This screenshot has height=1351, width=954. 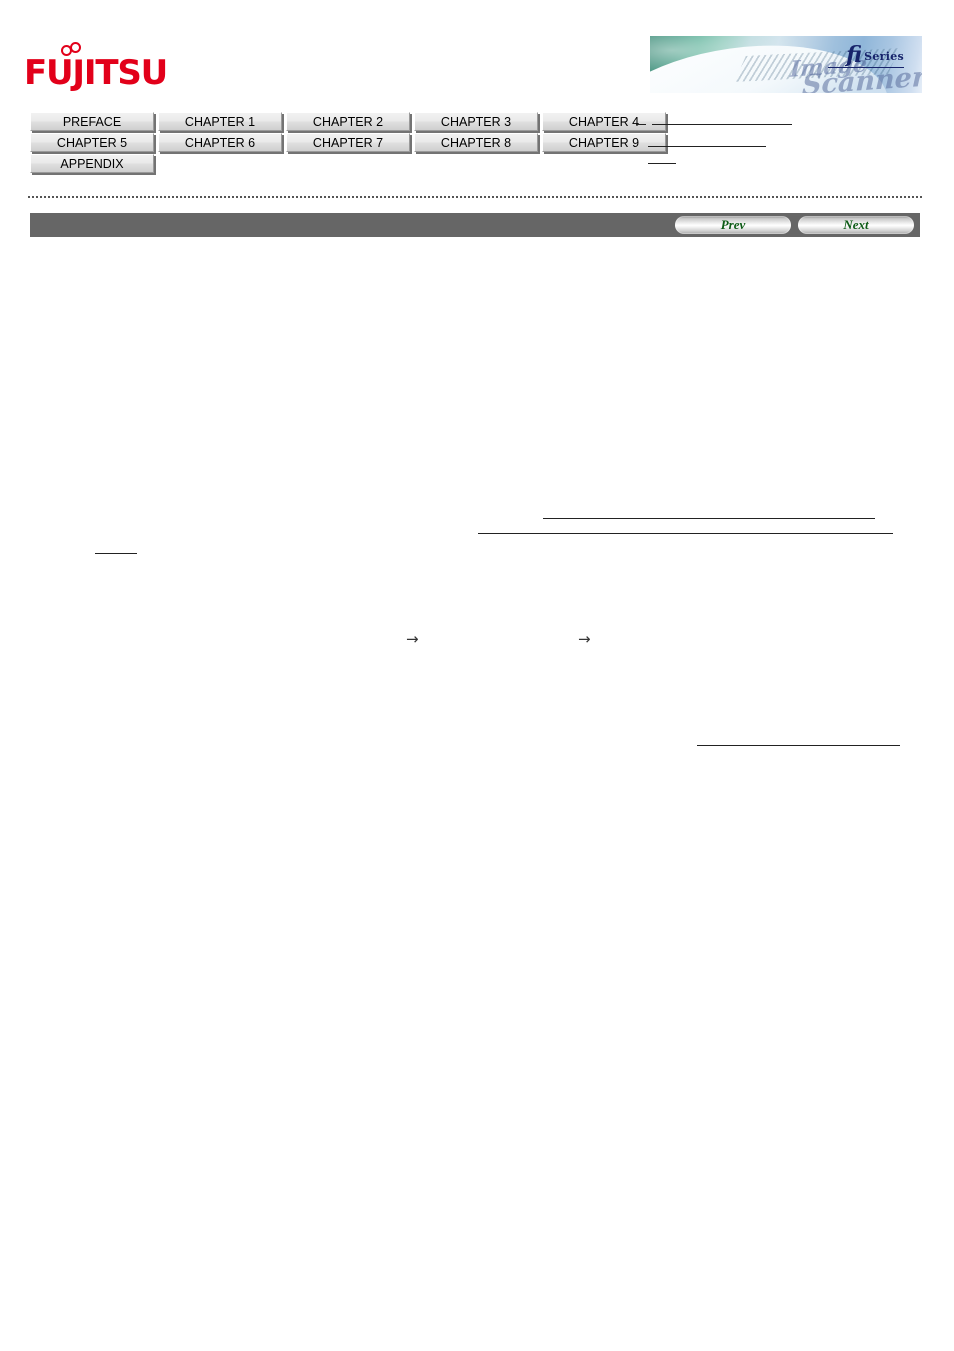 I want to click on prev-button: Prev, so click(x=733, y=225).